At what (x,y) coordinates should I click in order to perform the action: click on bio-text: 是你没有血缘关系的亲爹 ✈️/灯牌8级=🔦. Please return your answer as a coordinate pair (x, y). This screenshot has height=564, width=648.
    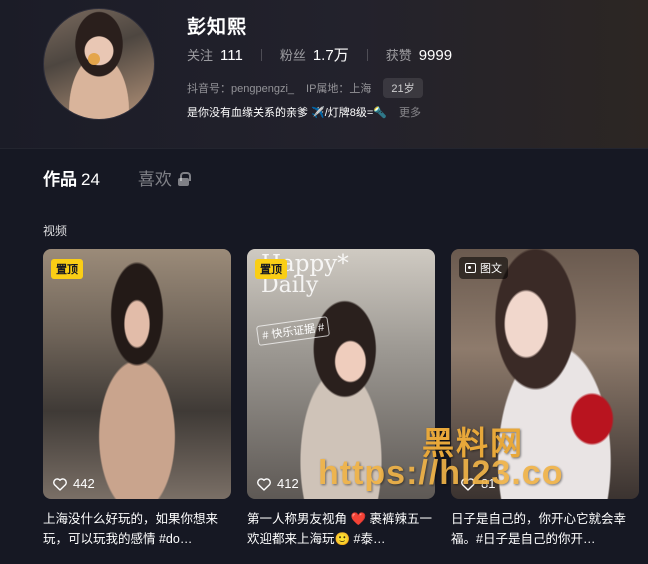
    Looking at the image, I should click on (287, 113).